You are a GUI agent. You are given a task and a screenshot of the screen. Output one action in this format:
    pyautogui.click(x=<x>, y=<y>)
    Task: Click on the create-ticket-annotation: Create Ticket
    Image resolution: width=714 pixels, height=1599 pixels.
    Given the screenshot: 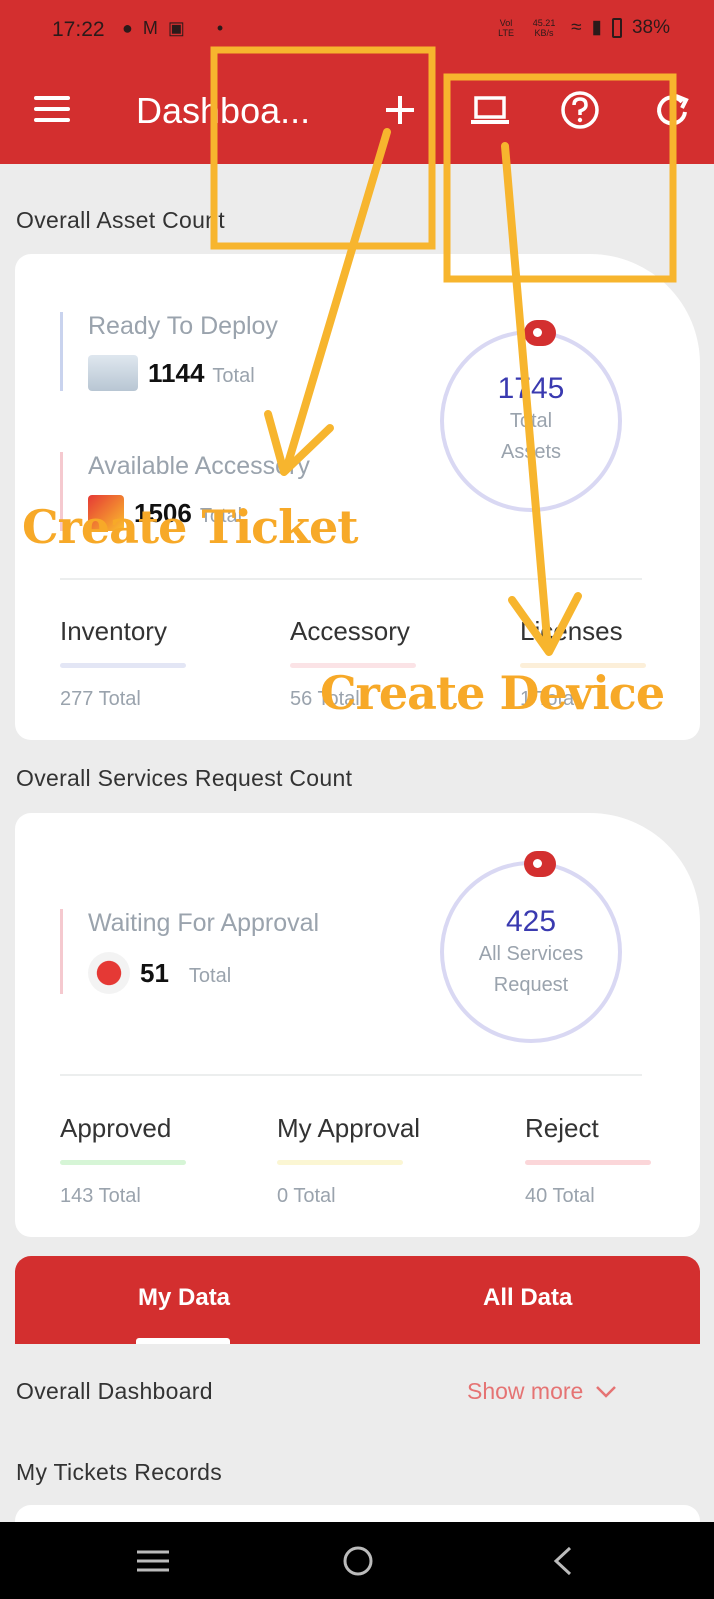 What is the action you would take?
    pyautogui.click(x=190, y=527)
    